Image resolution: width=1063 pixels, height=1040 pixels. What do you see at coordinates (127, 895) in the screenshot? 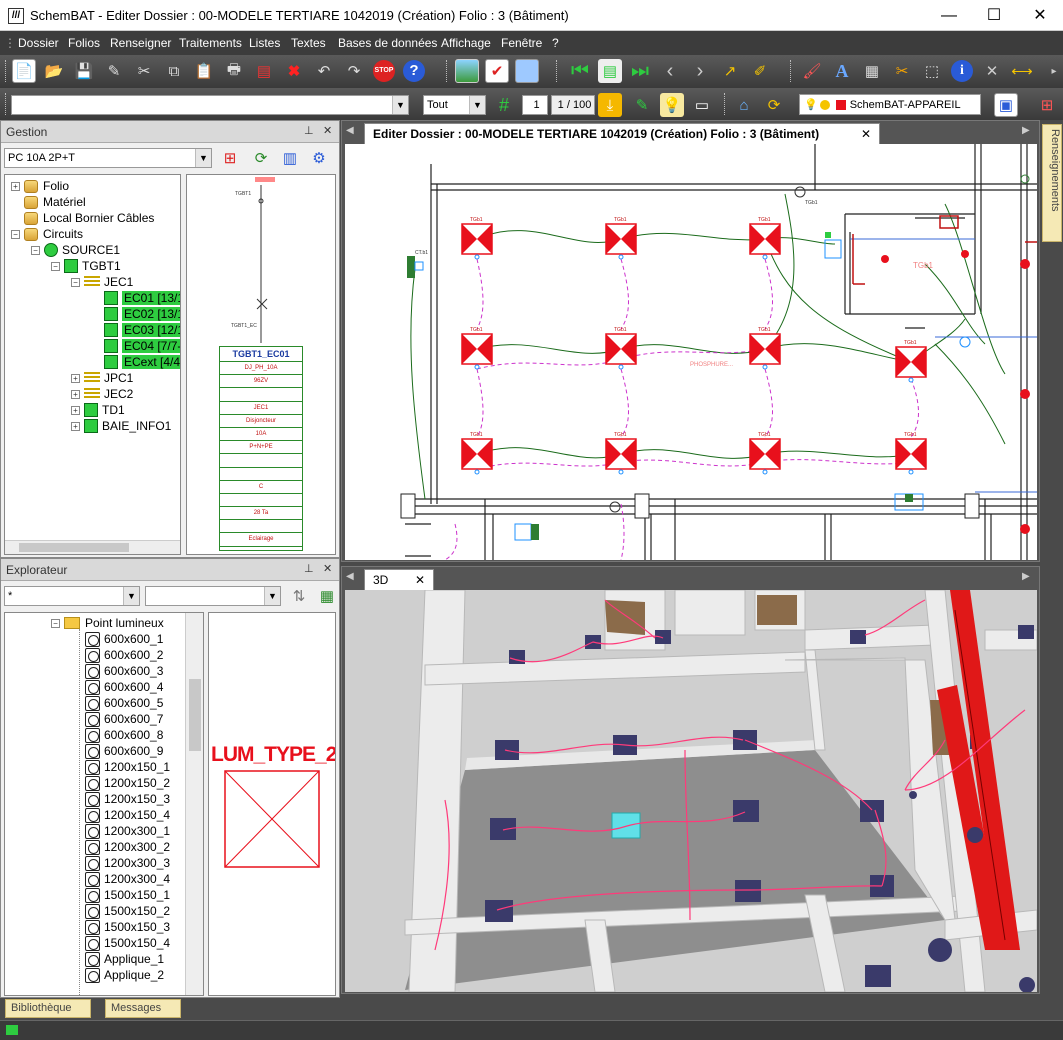
I see `library-item: 1500x150_1` at bounding box center [127, 895].